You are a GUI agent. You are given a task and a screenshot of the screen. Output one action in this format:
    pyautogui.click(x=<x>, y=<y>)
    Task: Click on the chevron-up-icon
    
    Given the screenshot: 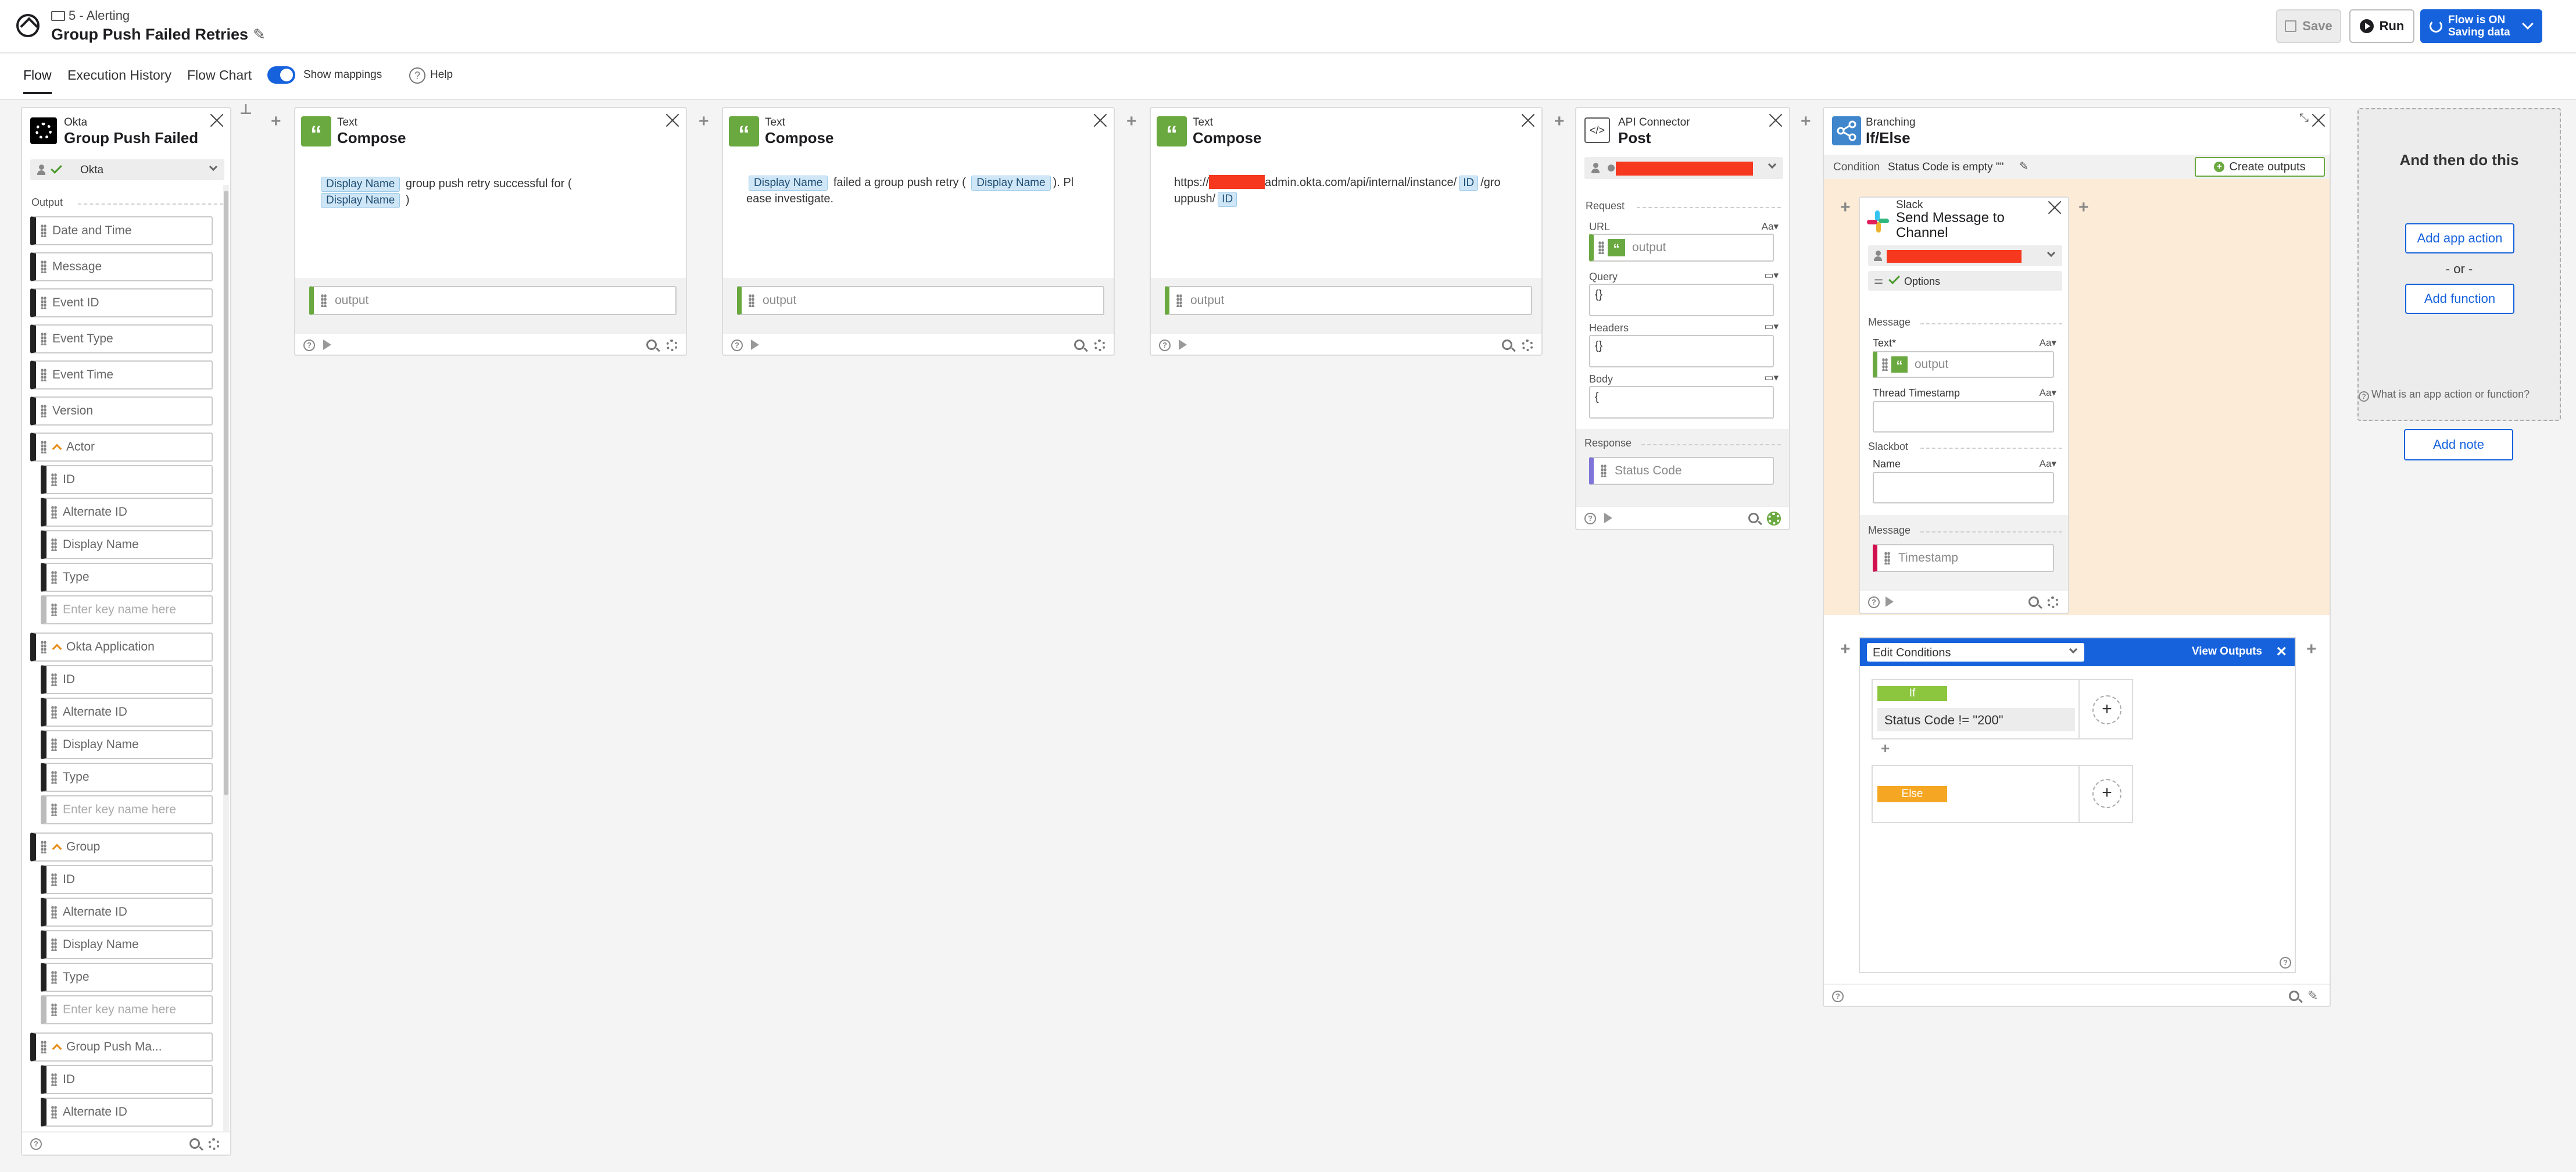 What is the action you would take?
    pyautogui.click(x=57, y=1049)
    